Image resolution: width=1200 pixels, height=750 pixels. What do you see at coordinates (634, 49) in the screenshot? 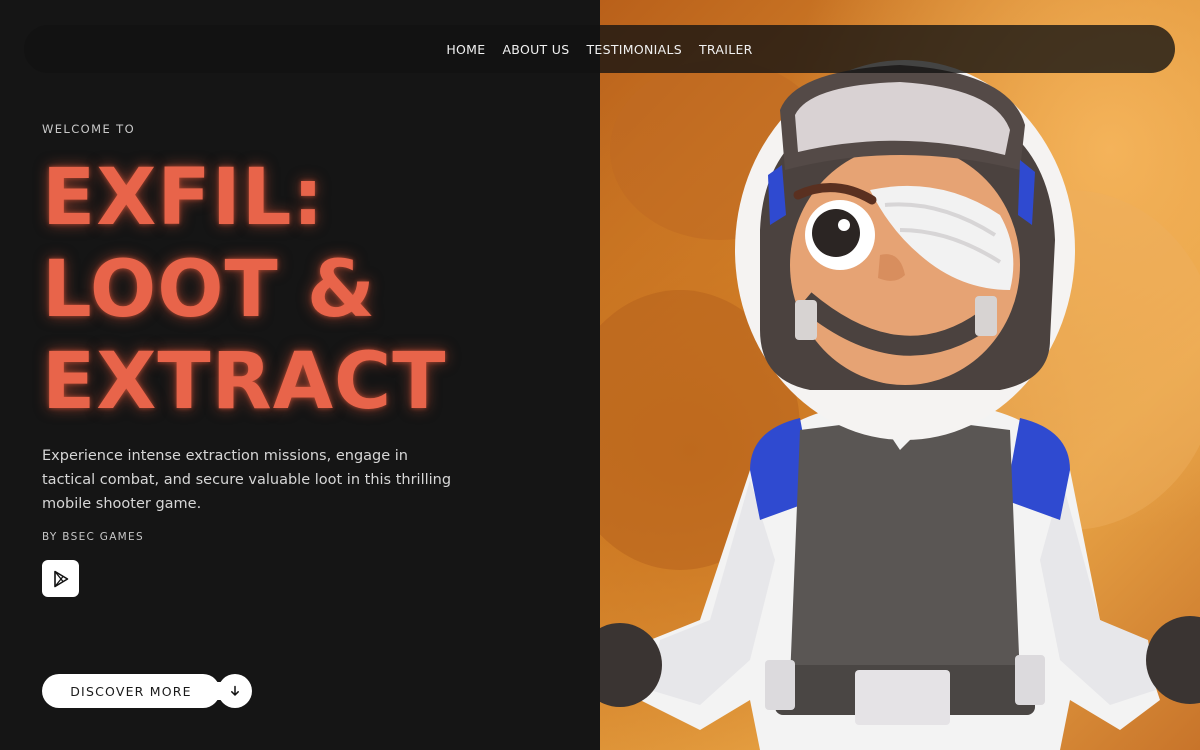
I see `nav-link-testimonials: TESTIMONIALS` at bounding box center [634, 49].